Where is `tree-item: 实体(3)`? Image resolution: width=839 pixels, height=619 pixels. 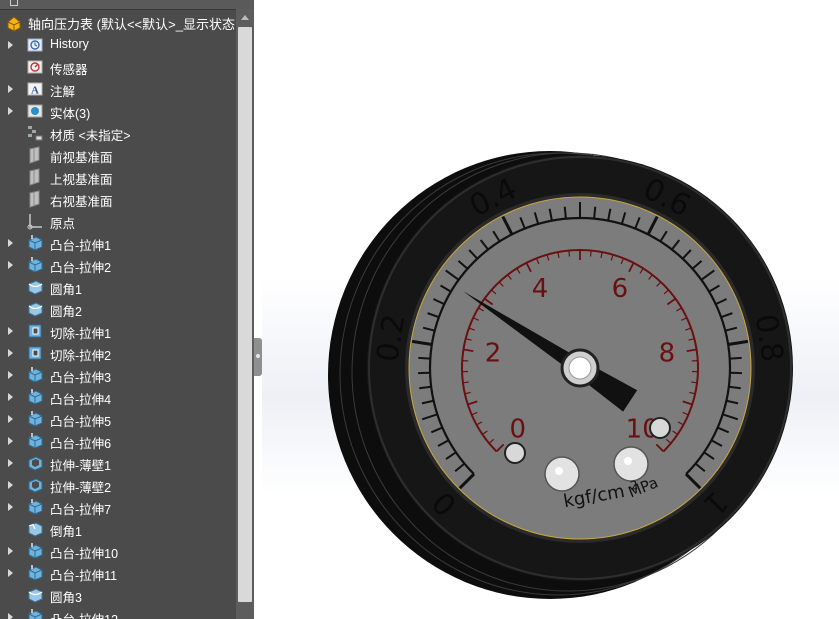
tree-item: 实体(3) is located at coordinates (118, 111).